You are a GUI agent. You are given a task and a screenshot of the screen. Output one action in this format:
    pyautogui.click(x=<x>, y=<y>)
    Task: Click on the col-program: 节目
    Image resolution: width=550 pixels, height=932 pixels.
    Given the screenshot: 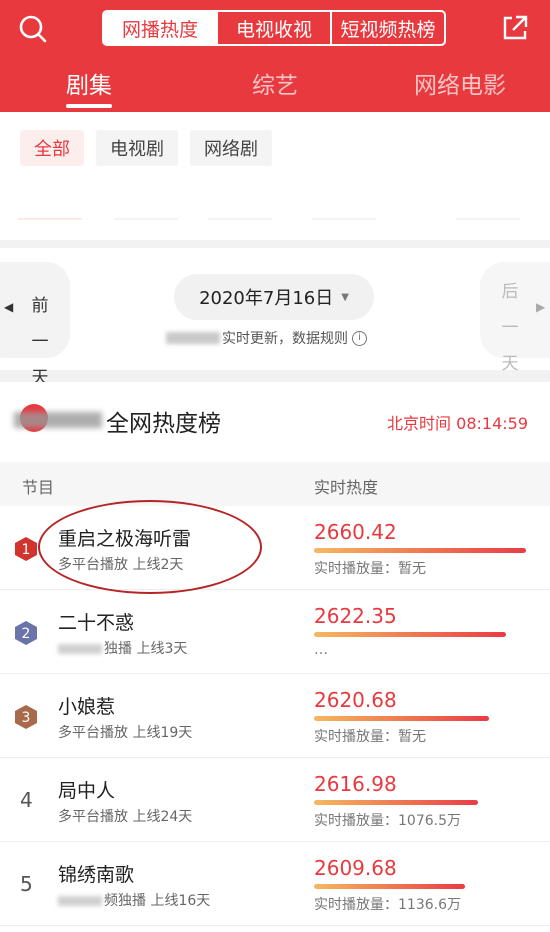 What is the action you would take?
    pyautogui.click(x=38, y=487)
    